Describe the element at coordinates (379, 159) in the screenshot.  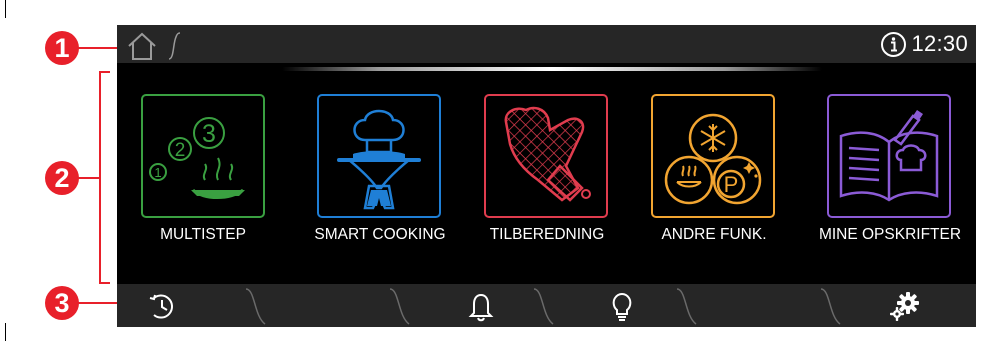
I see `chef-cloche-icon` at that location.